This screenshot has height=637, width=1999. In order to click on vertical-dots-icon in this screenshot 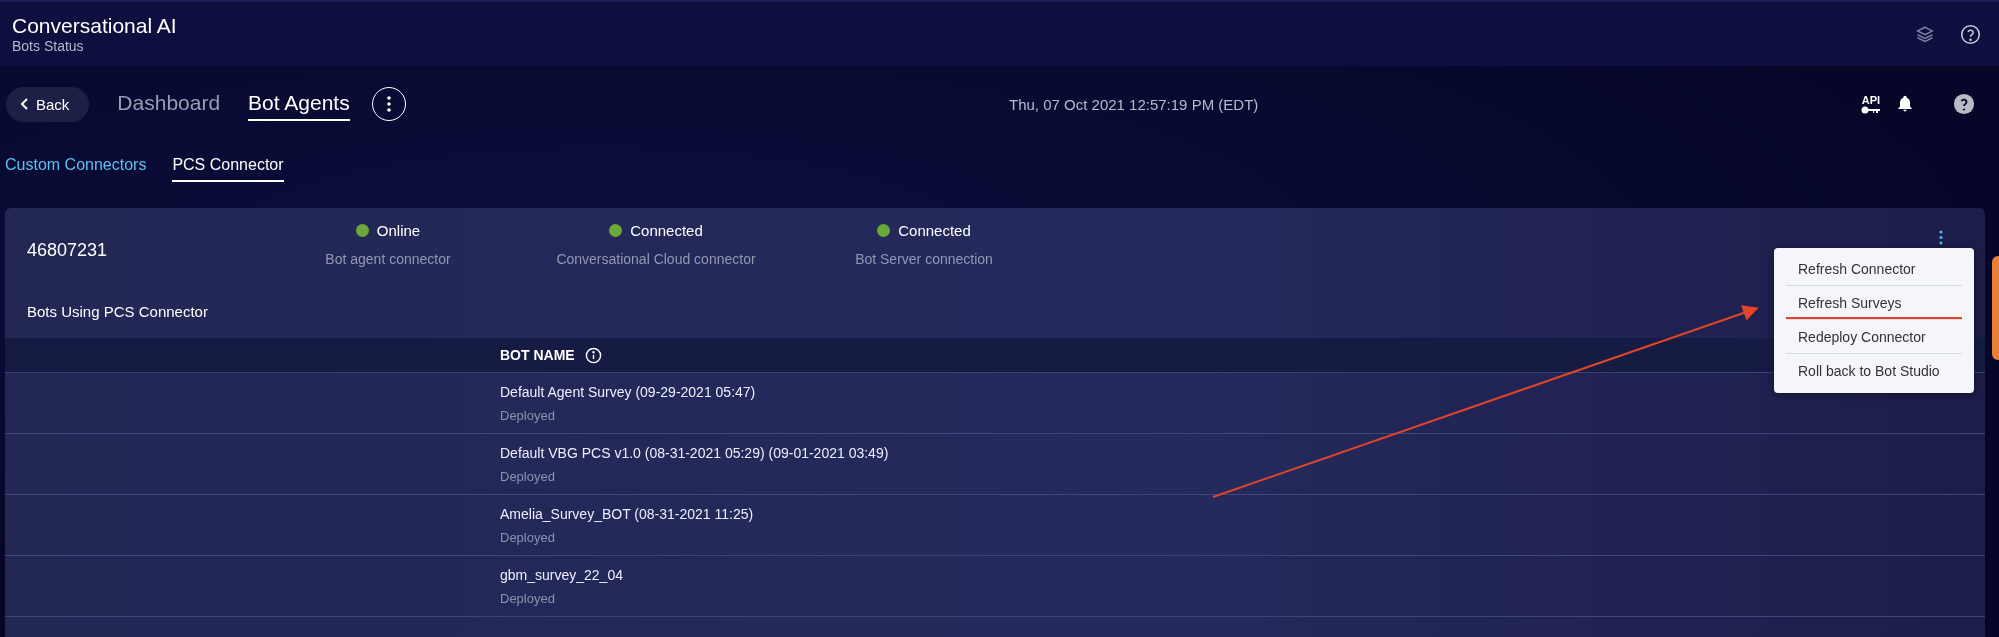, I will do `click(388, 104)`.